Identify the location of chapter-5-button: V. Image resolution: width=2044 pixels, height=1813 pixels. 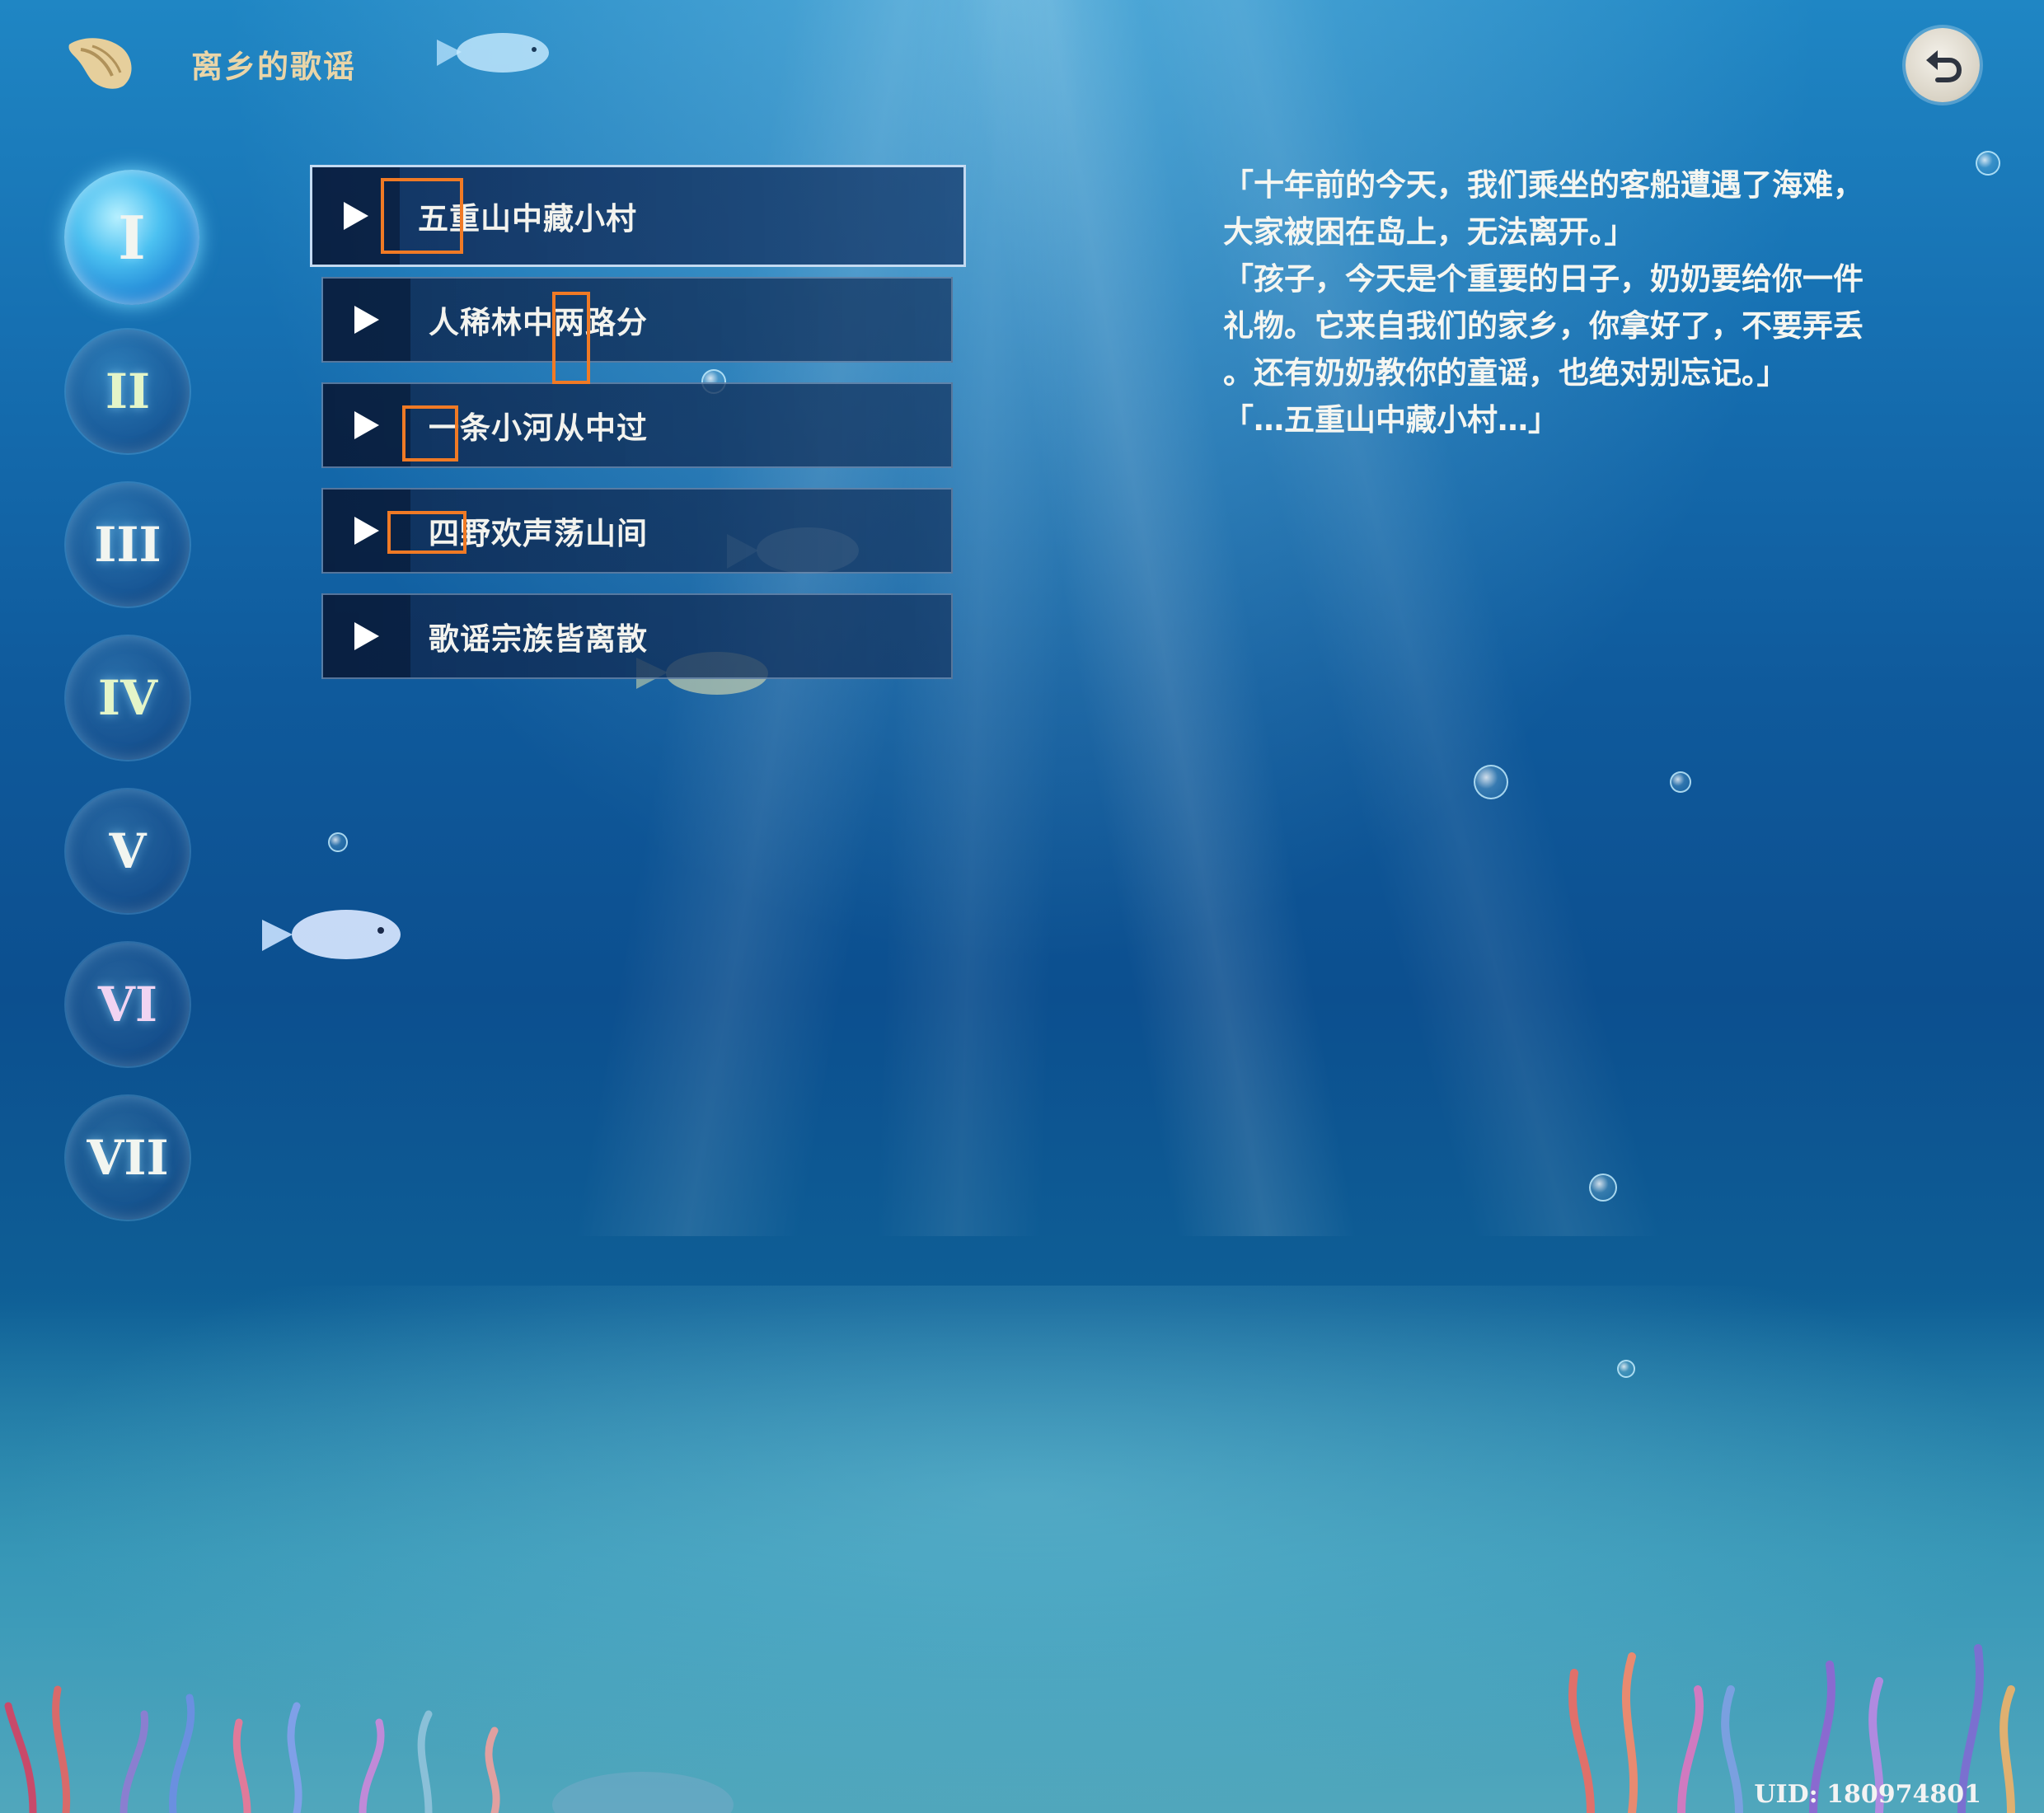
(128, 851).